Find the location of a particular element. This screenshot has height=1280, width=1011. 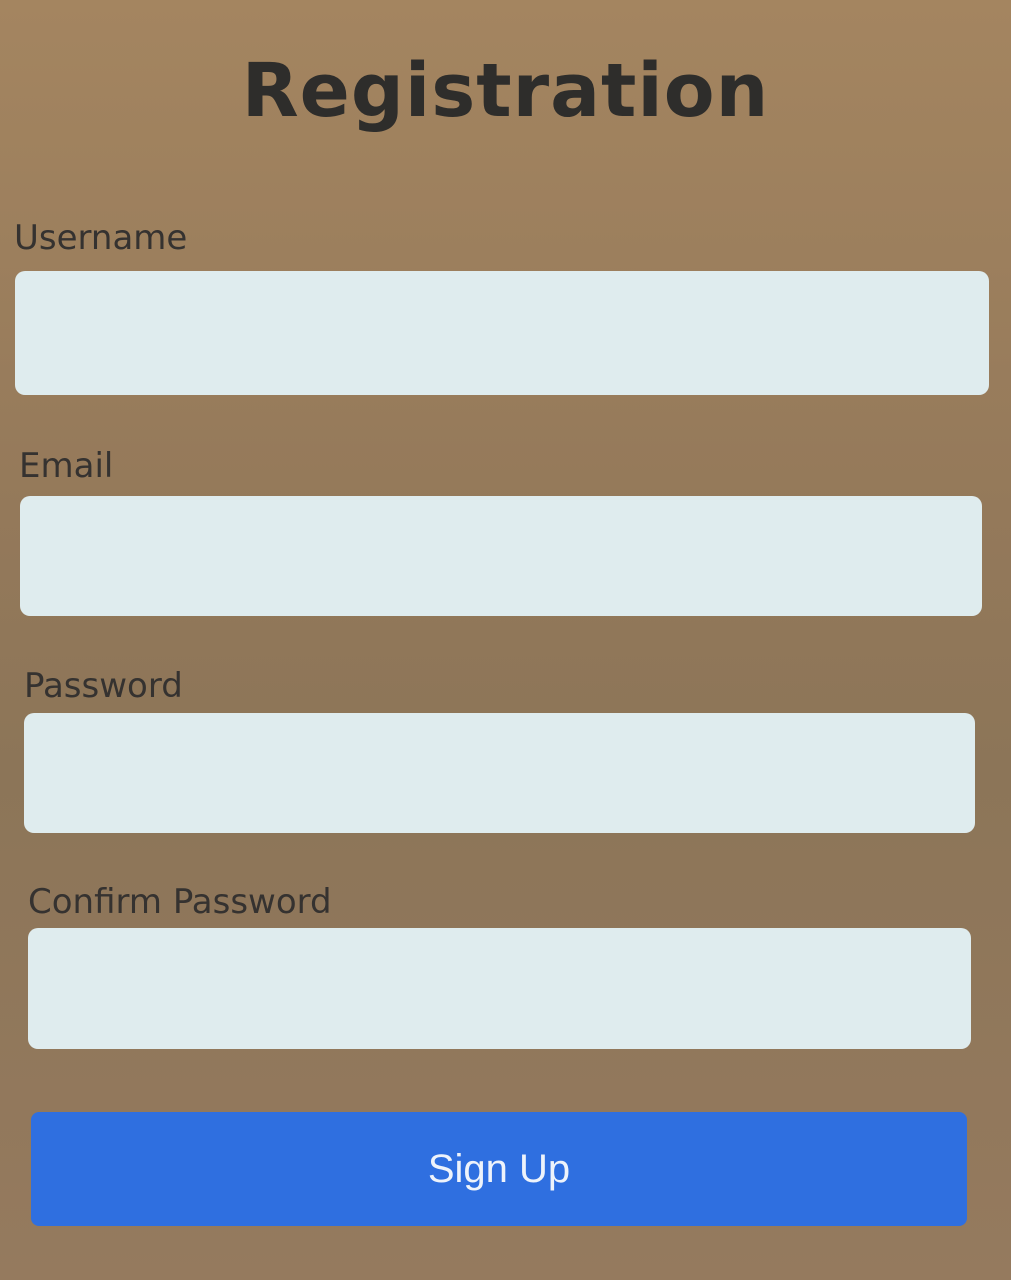

password-input is located at coordinates (499, 773).